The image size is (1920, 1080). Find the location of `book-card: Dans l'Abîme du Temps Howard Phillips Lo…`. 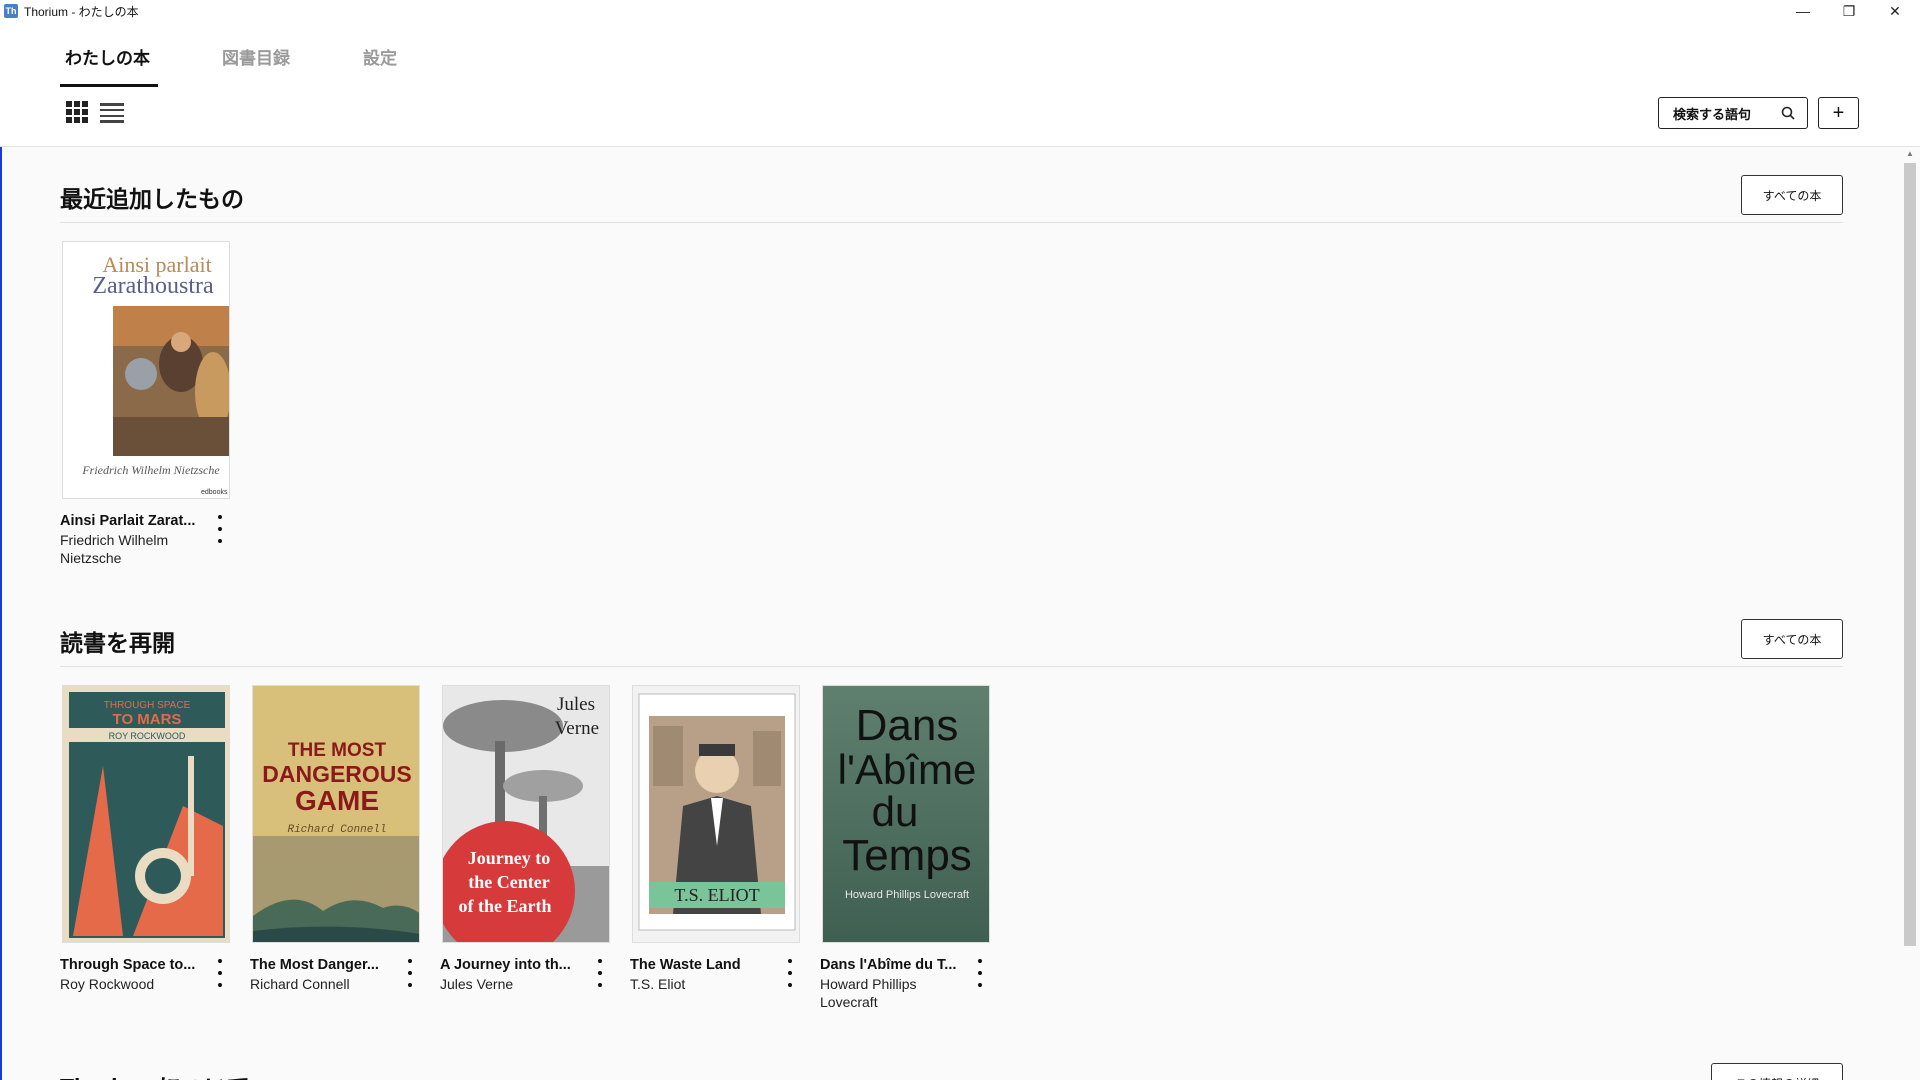

book-card: Dans l'Abîme du Temps Howard Phillips Lo… is located at coordinates (905, 850).